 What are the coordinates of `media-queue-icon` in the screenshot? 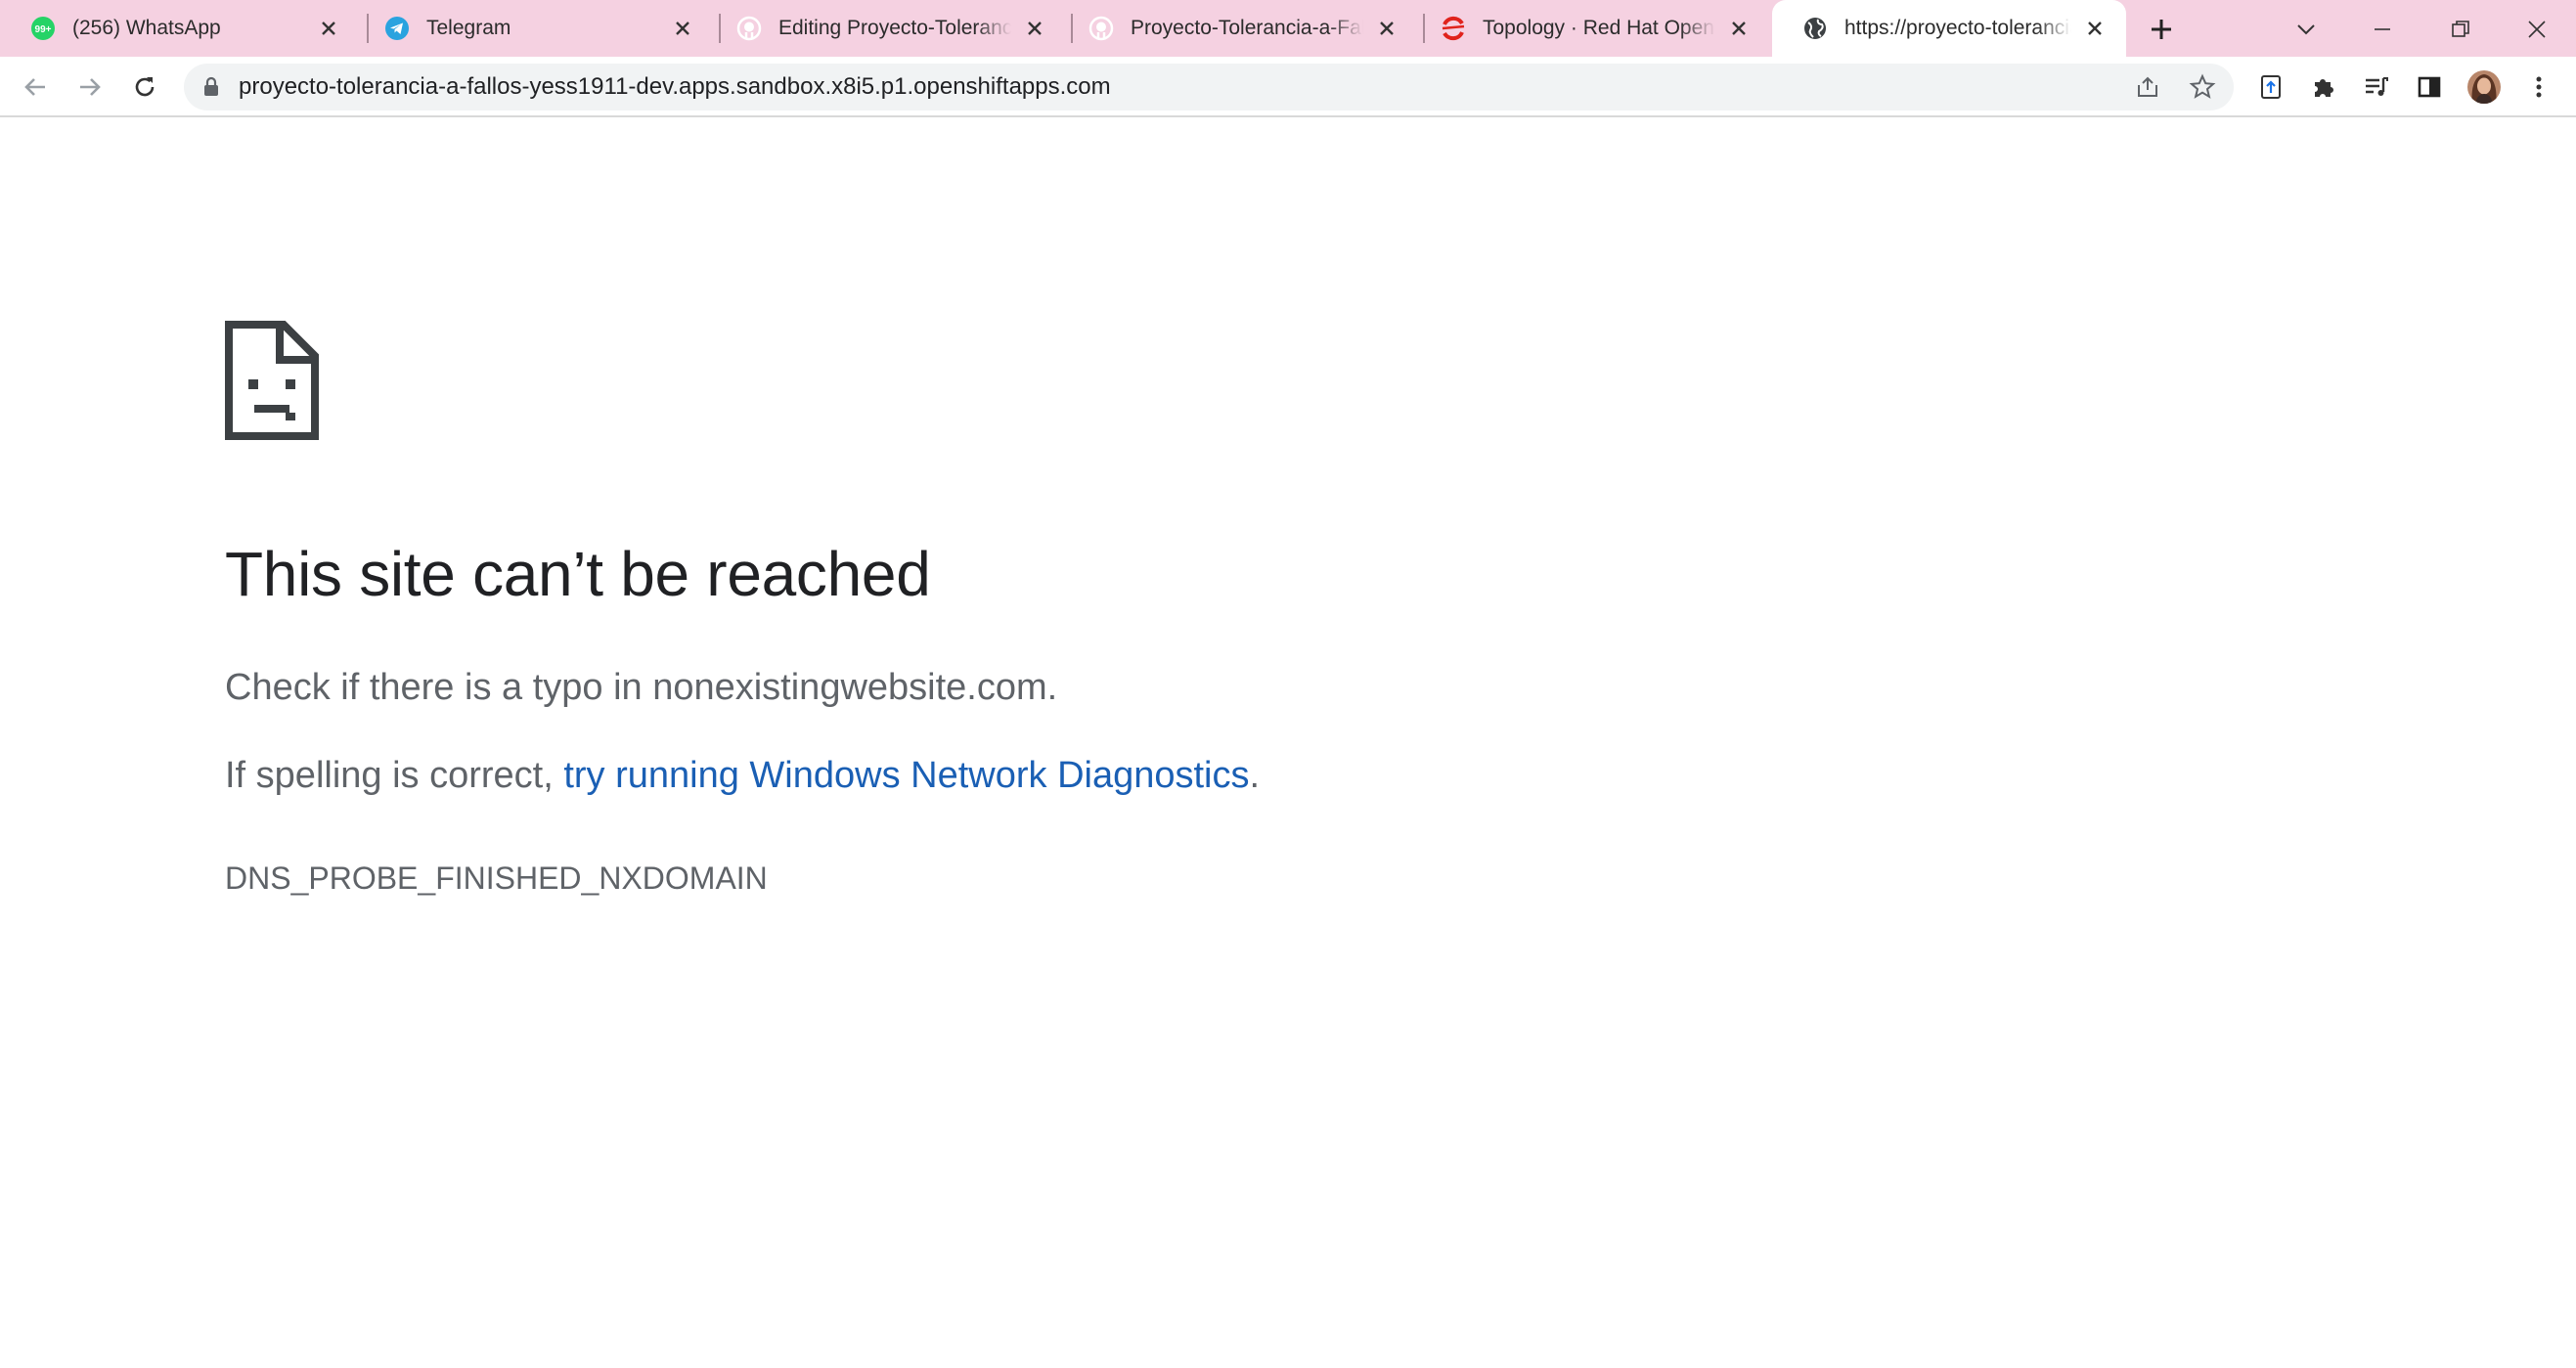 It's located at (2377, 87).